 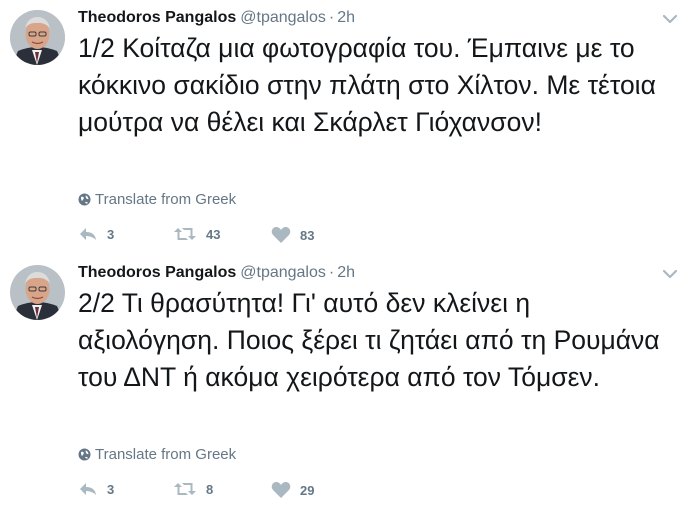 What do you see at coordinates (238, 237) in the screenshot?
I see `tweet-actions: 3 43 83` at bounding box center [238, 237].